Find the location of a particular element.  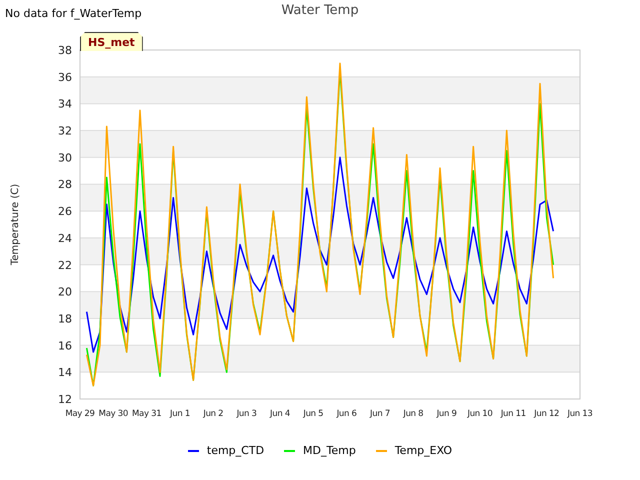

y-tick-label: 20 is located at coordinates (65, 292).